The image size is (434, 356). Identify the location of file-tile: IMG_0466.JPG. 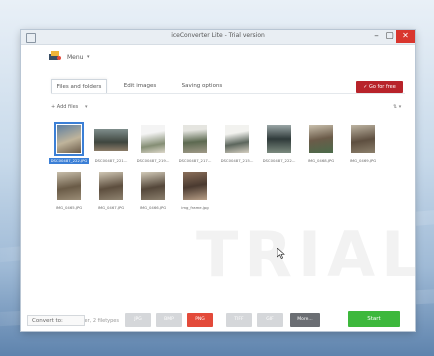
(153, 194).